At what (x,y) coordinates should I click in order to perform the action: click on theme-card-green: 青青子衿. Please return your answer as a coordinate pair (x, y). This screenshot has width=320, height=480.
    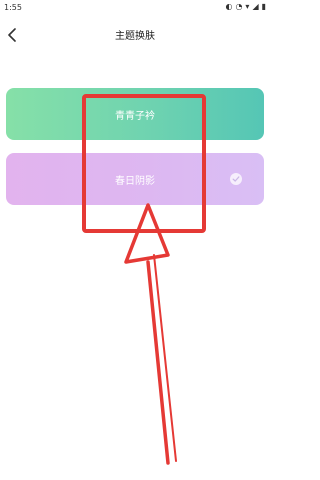
    Looking at the image, I should click on (135, 114).